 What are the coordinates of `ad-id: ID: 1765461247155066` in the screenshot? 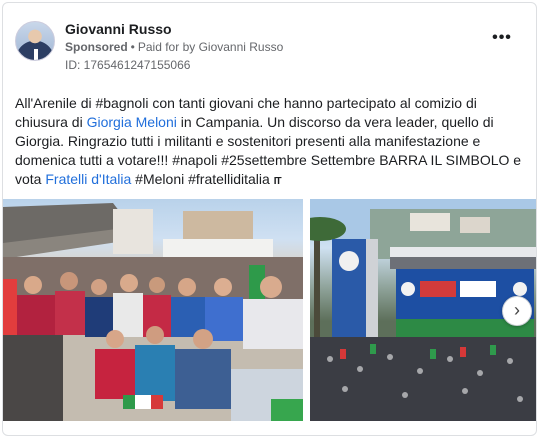 It's located at (128, 65).